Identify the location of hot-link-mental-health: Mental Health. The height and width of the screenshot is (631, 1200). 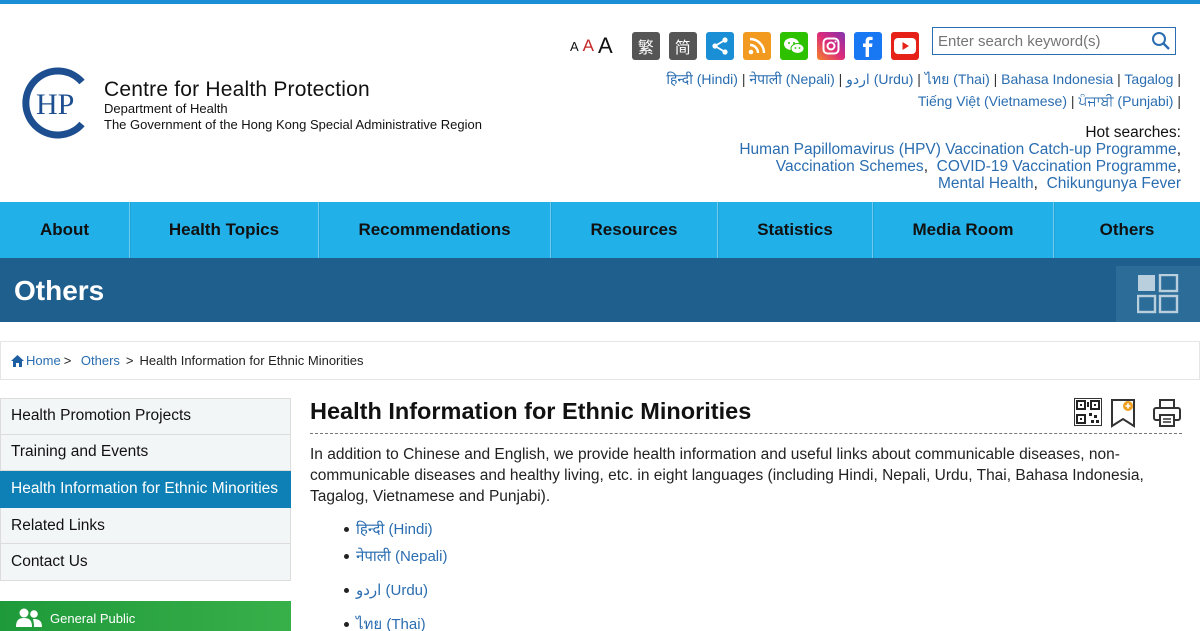
(986, 183).